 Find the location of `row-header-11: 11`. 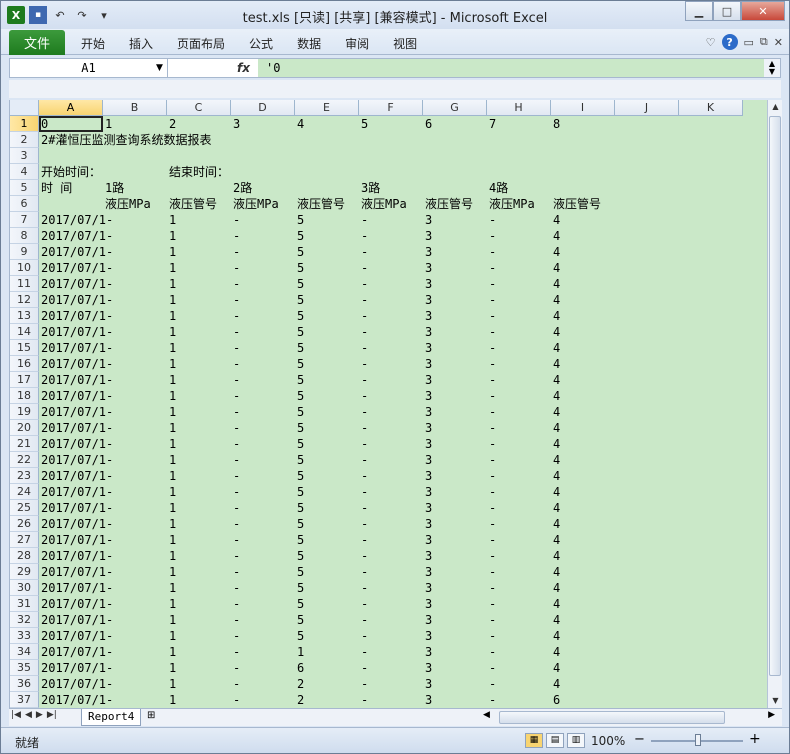

row-header-11: 11 is located at coordinates (24, 284).